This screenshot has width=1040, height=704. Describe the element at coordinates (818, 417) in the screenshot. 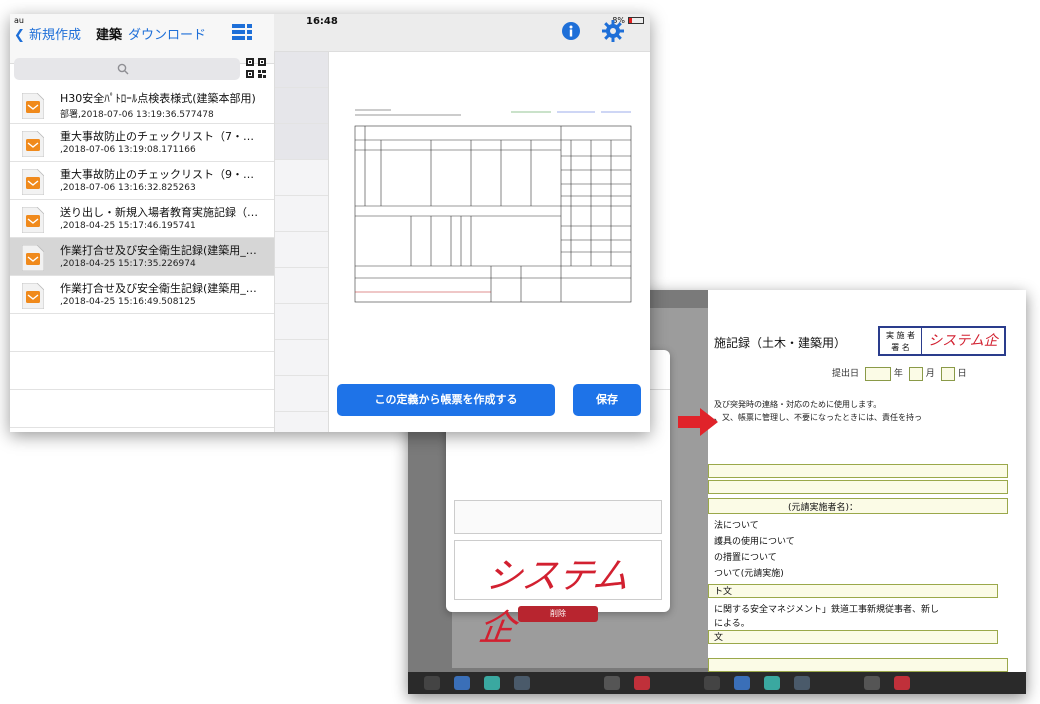

I see `note-line-2: 、又、帳票に管理し、不要になったときには、責任を持っ` at that location.